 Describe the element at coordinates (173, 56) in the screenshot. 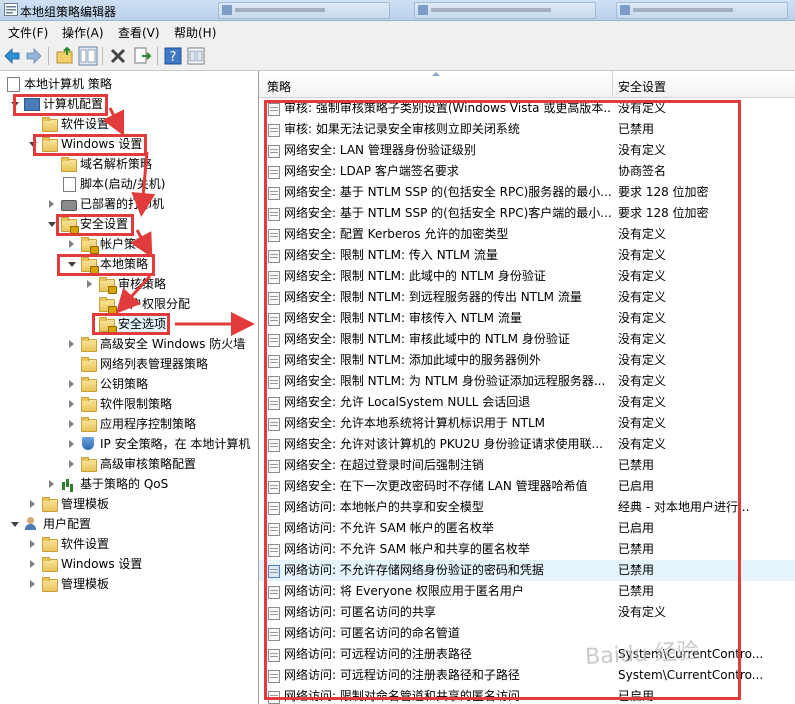

I see `help-icon: ?` at that location.